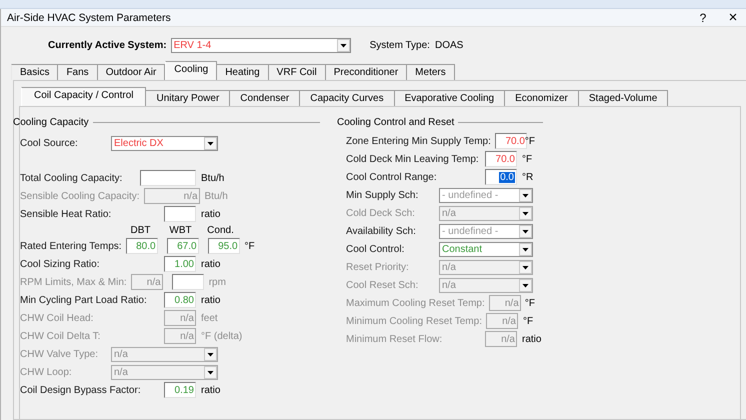  What do you see at coordinates (180, 390) in the screenshot?
I see `text-field: 0.19` at bounding box center [180, 390].